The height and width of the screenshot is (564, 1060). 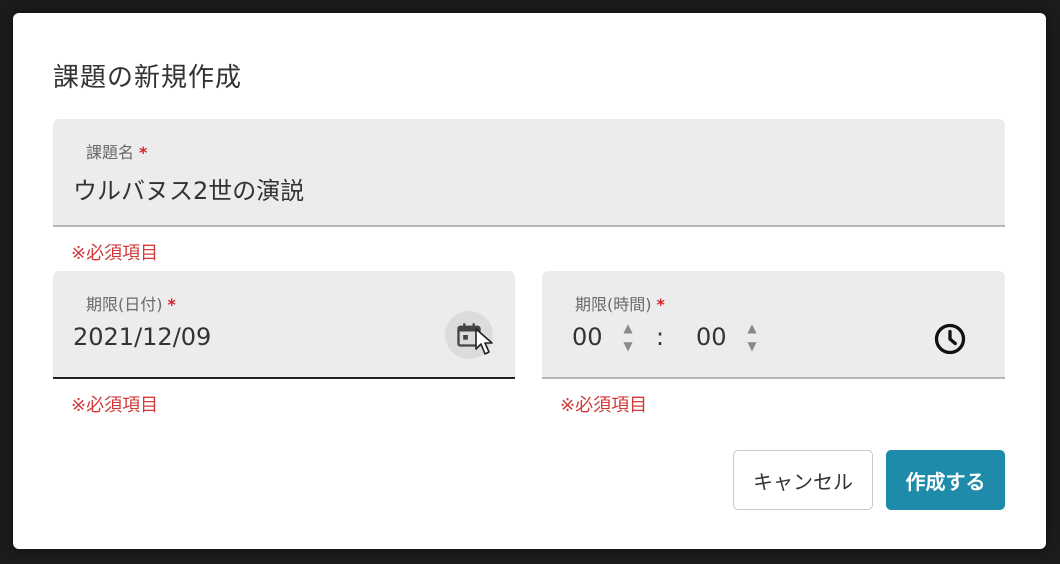 What do you see at coordinates (115, 405) in the screenshot?
I see `due-date-error: ※必須項目` at bounding box center [115, 405].